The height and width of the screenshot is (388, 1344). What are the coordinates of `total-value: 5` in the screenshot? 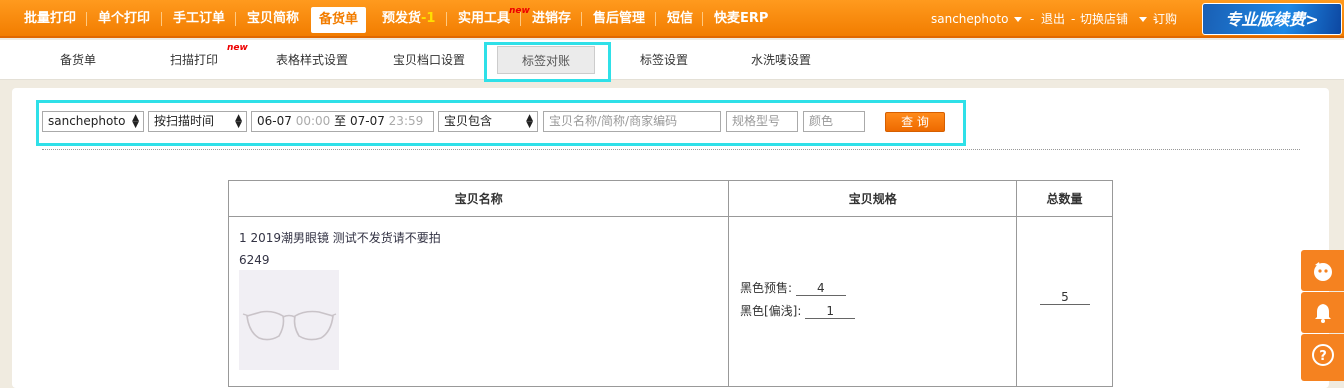 It's located at (1065, 297).